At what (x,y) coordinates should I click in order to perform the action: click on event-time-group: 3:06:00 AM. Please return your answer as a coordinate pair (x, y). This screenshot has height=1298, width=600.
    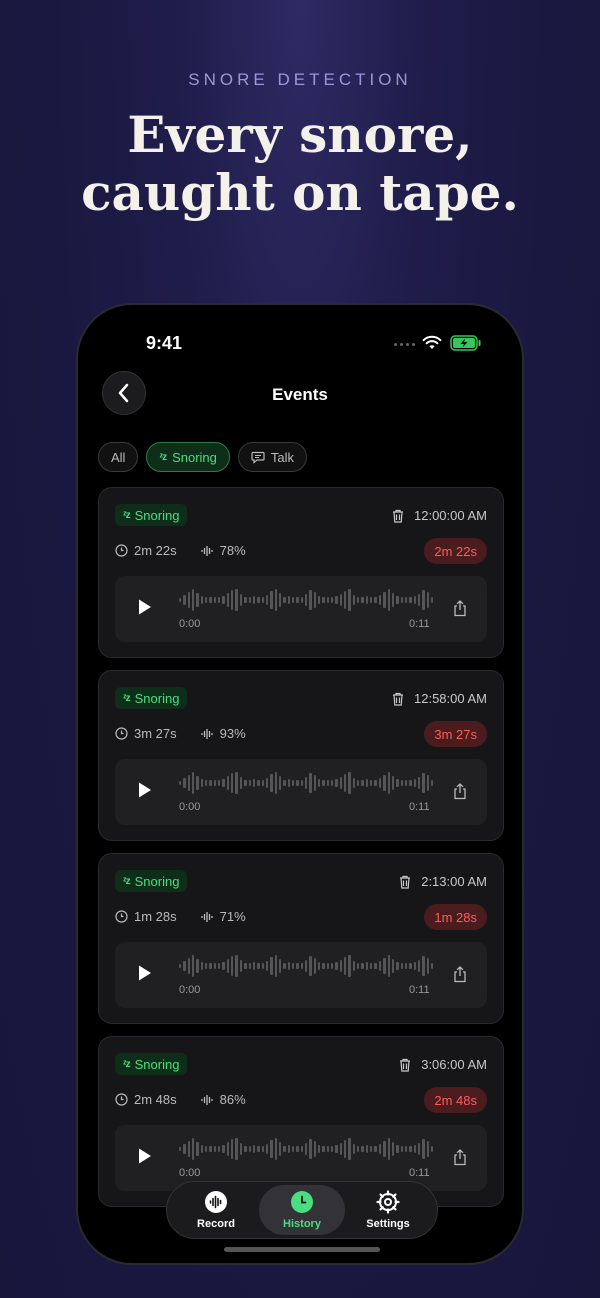
    Looking at the image, I should click on (443, 1064).